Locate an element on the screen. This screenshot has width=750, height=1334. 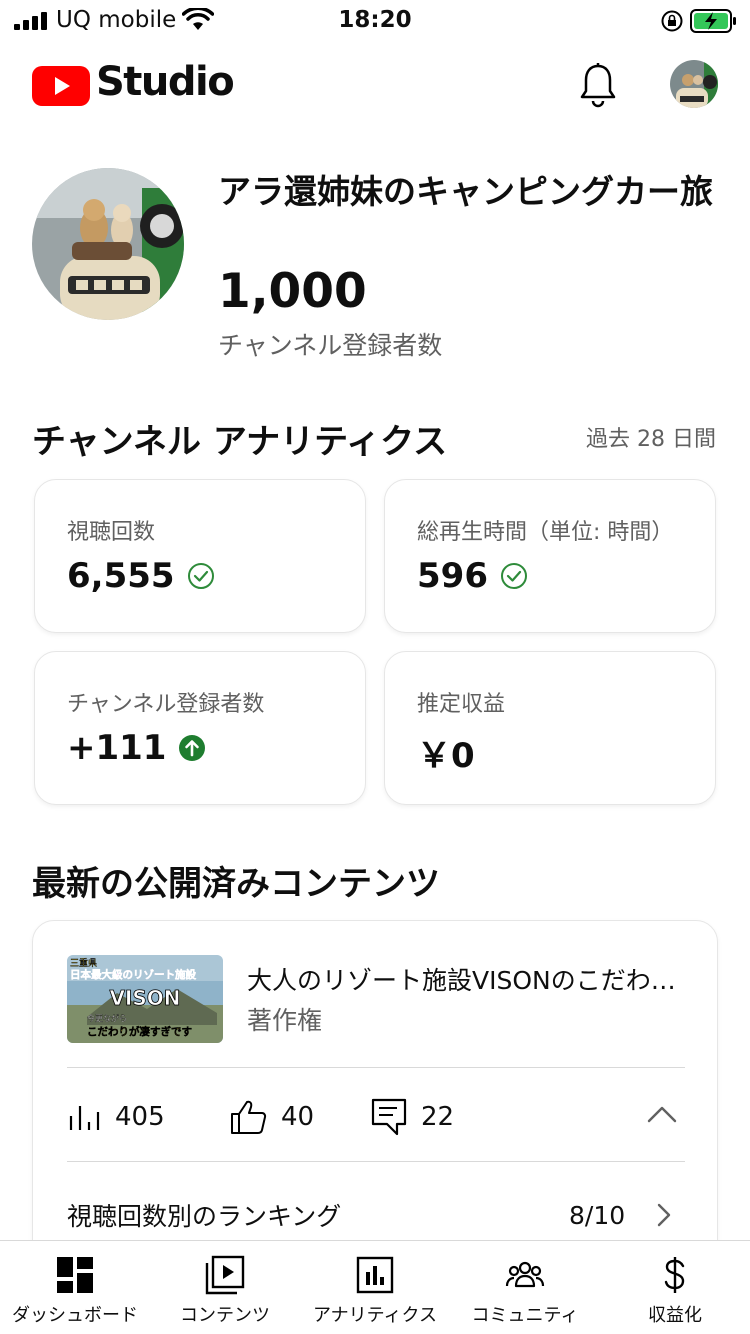
content-icon is located at coordinates (225, 1275).